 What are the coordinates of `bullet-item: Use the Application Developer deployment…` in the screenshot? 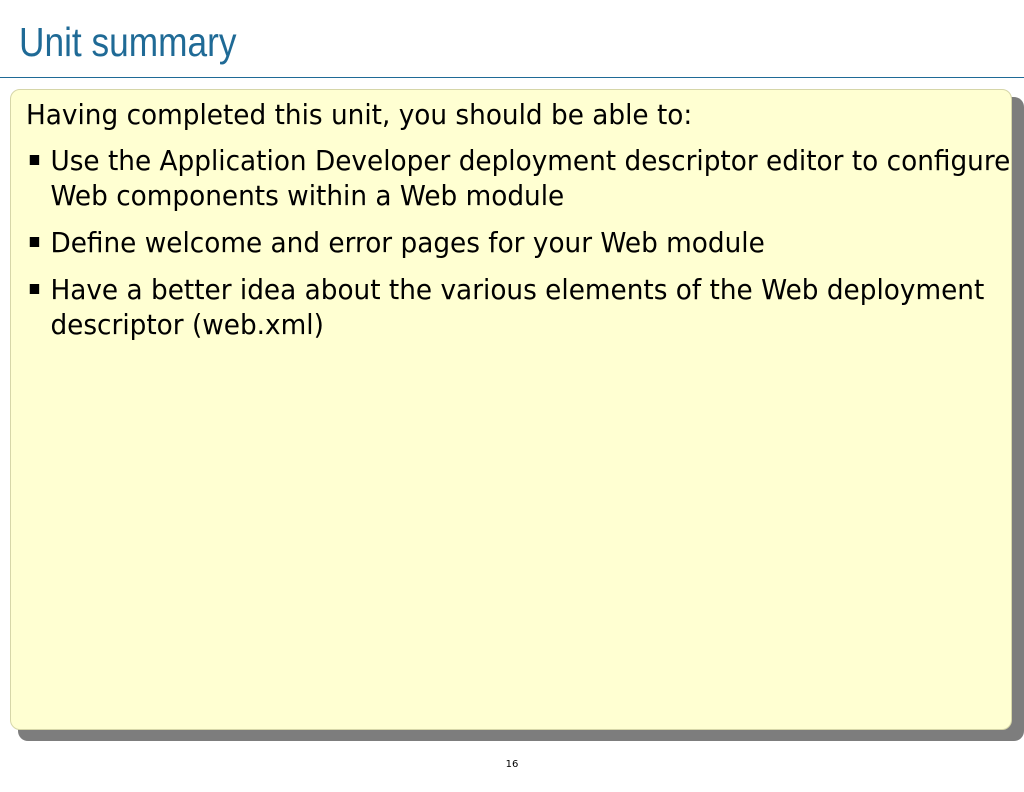 It's located at (519, 178).